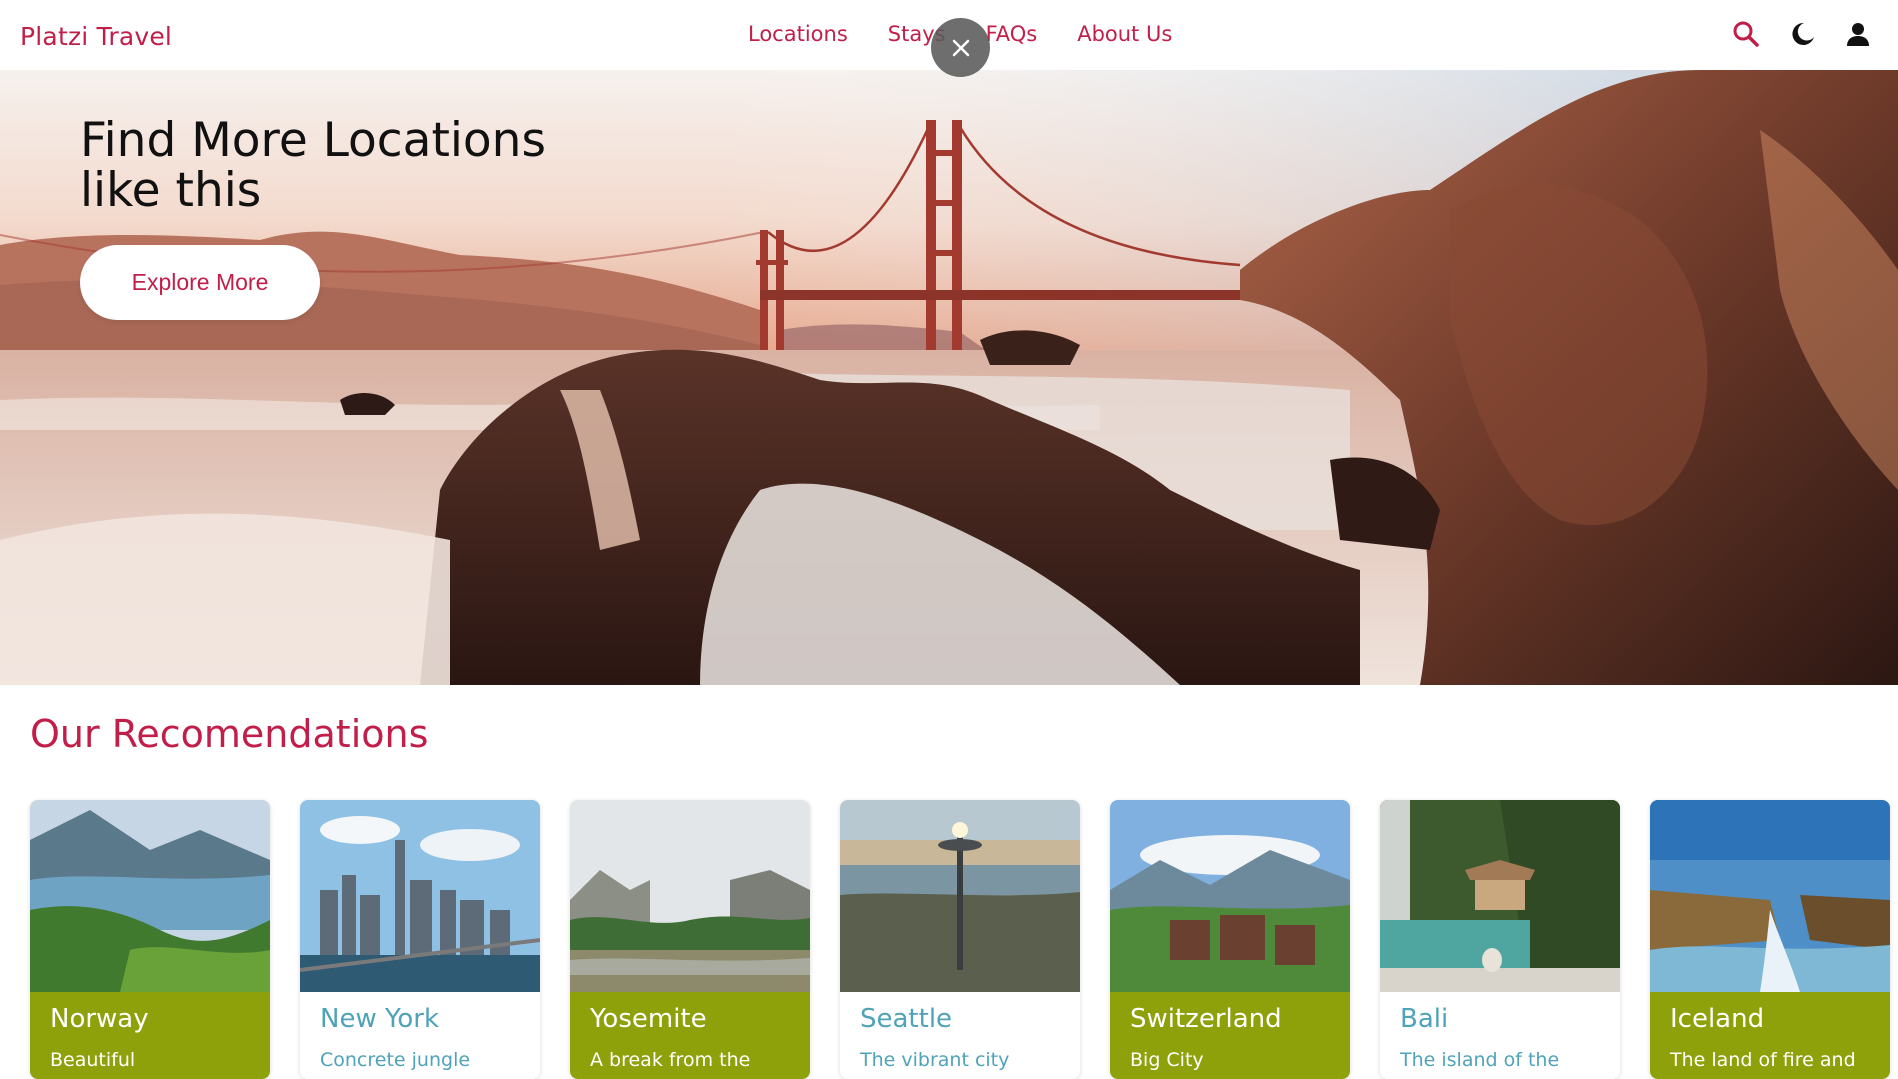 The height and width of the screenshot is (1079, 1898). What do you see at coordinates (798, 34) in the screenshot?
I see `nav-locations: Locations` at bounding box center [798, 34].